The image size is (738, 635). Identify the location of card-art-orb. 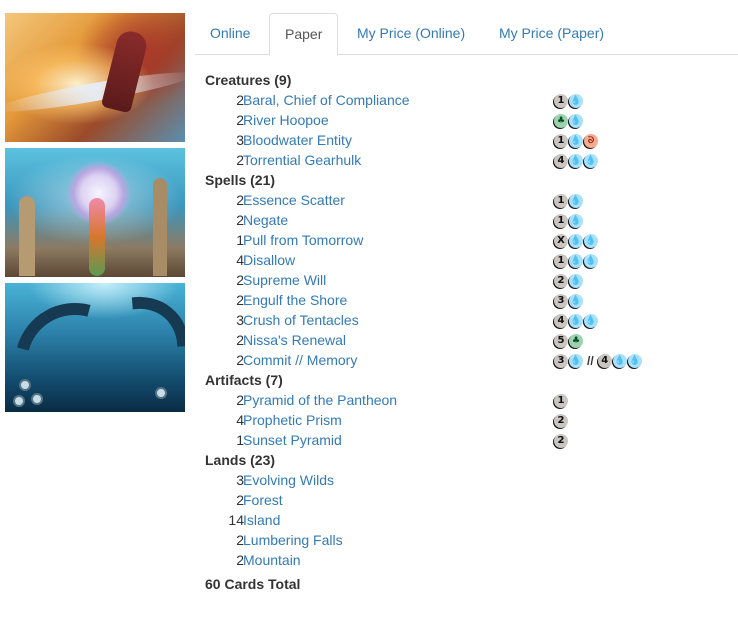
(95, 212).